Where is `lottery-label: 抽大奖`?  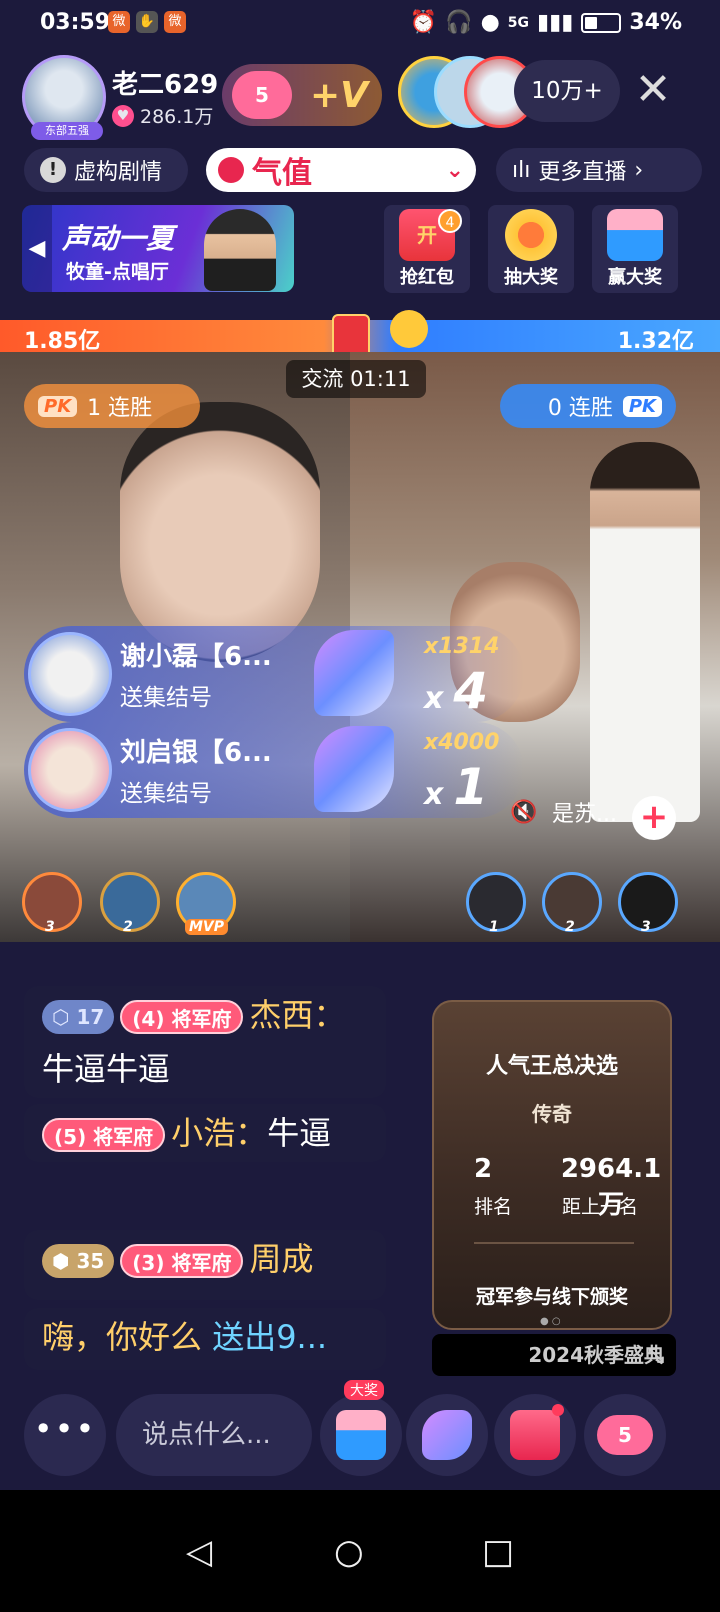
lottery-label: 抽大奖 is located at coordinates (531, 277).